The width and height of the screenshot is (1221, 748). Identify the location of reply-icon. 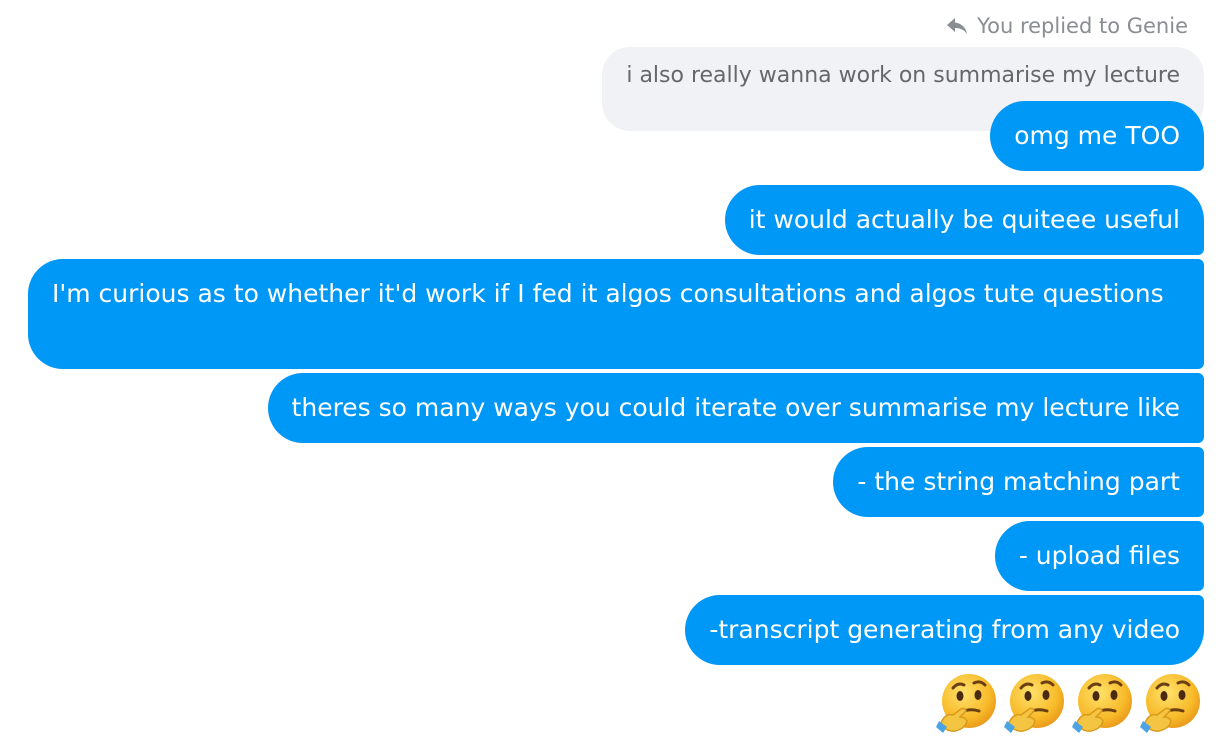
(957, 26).